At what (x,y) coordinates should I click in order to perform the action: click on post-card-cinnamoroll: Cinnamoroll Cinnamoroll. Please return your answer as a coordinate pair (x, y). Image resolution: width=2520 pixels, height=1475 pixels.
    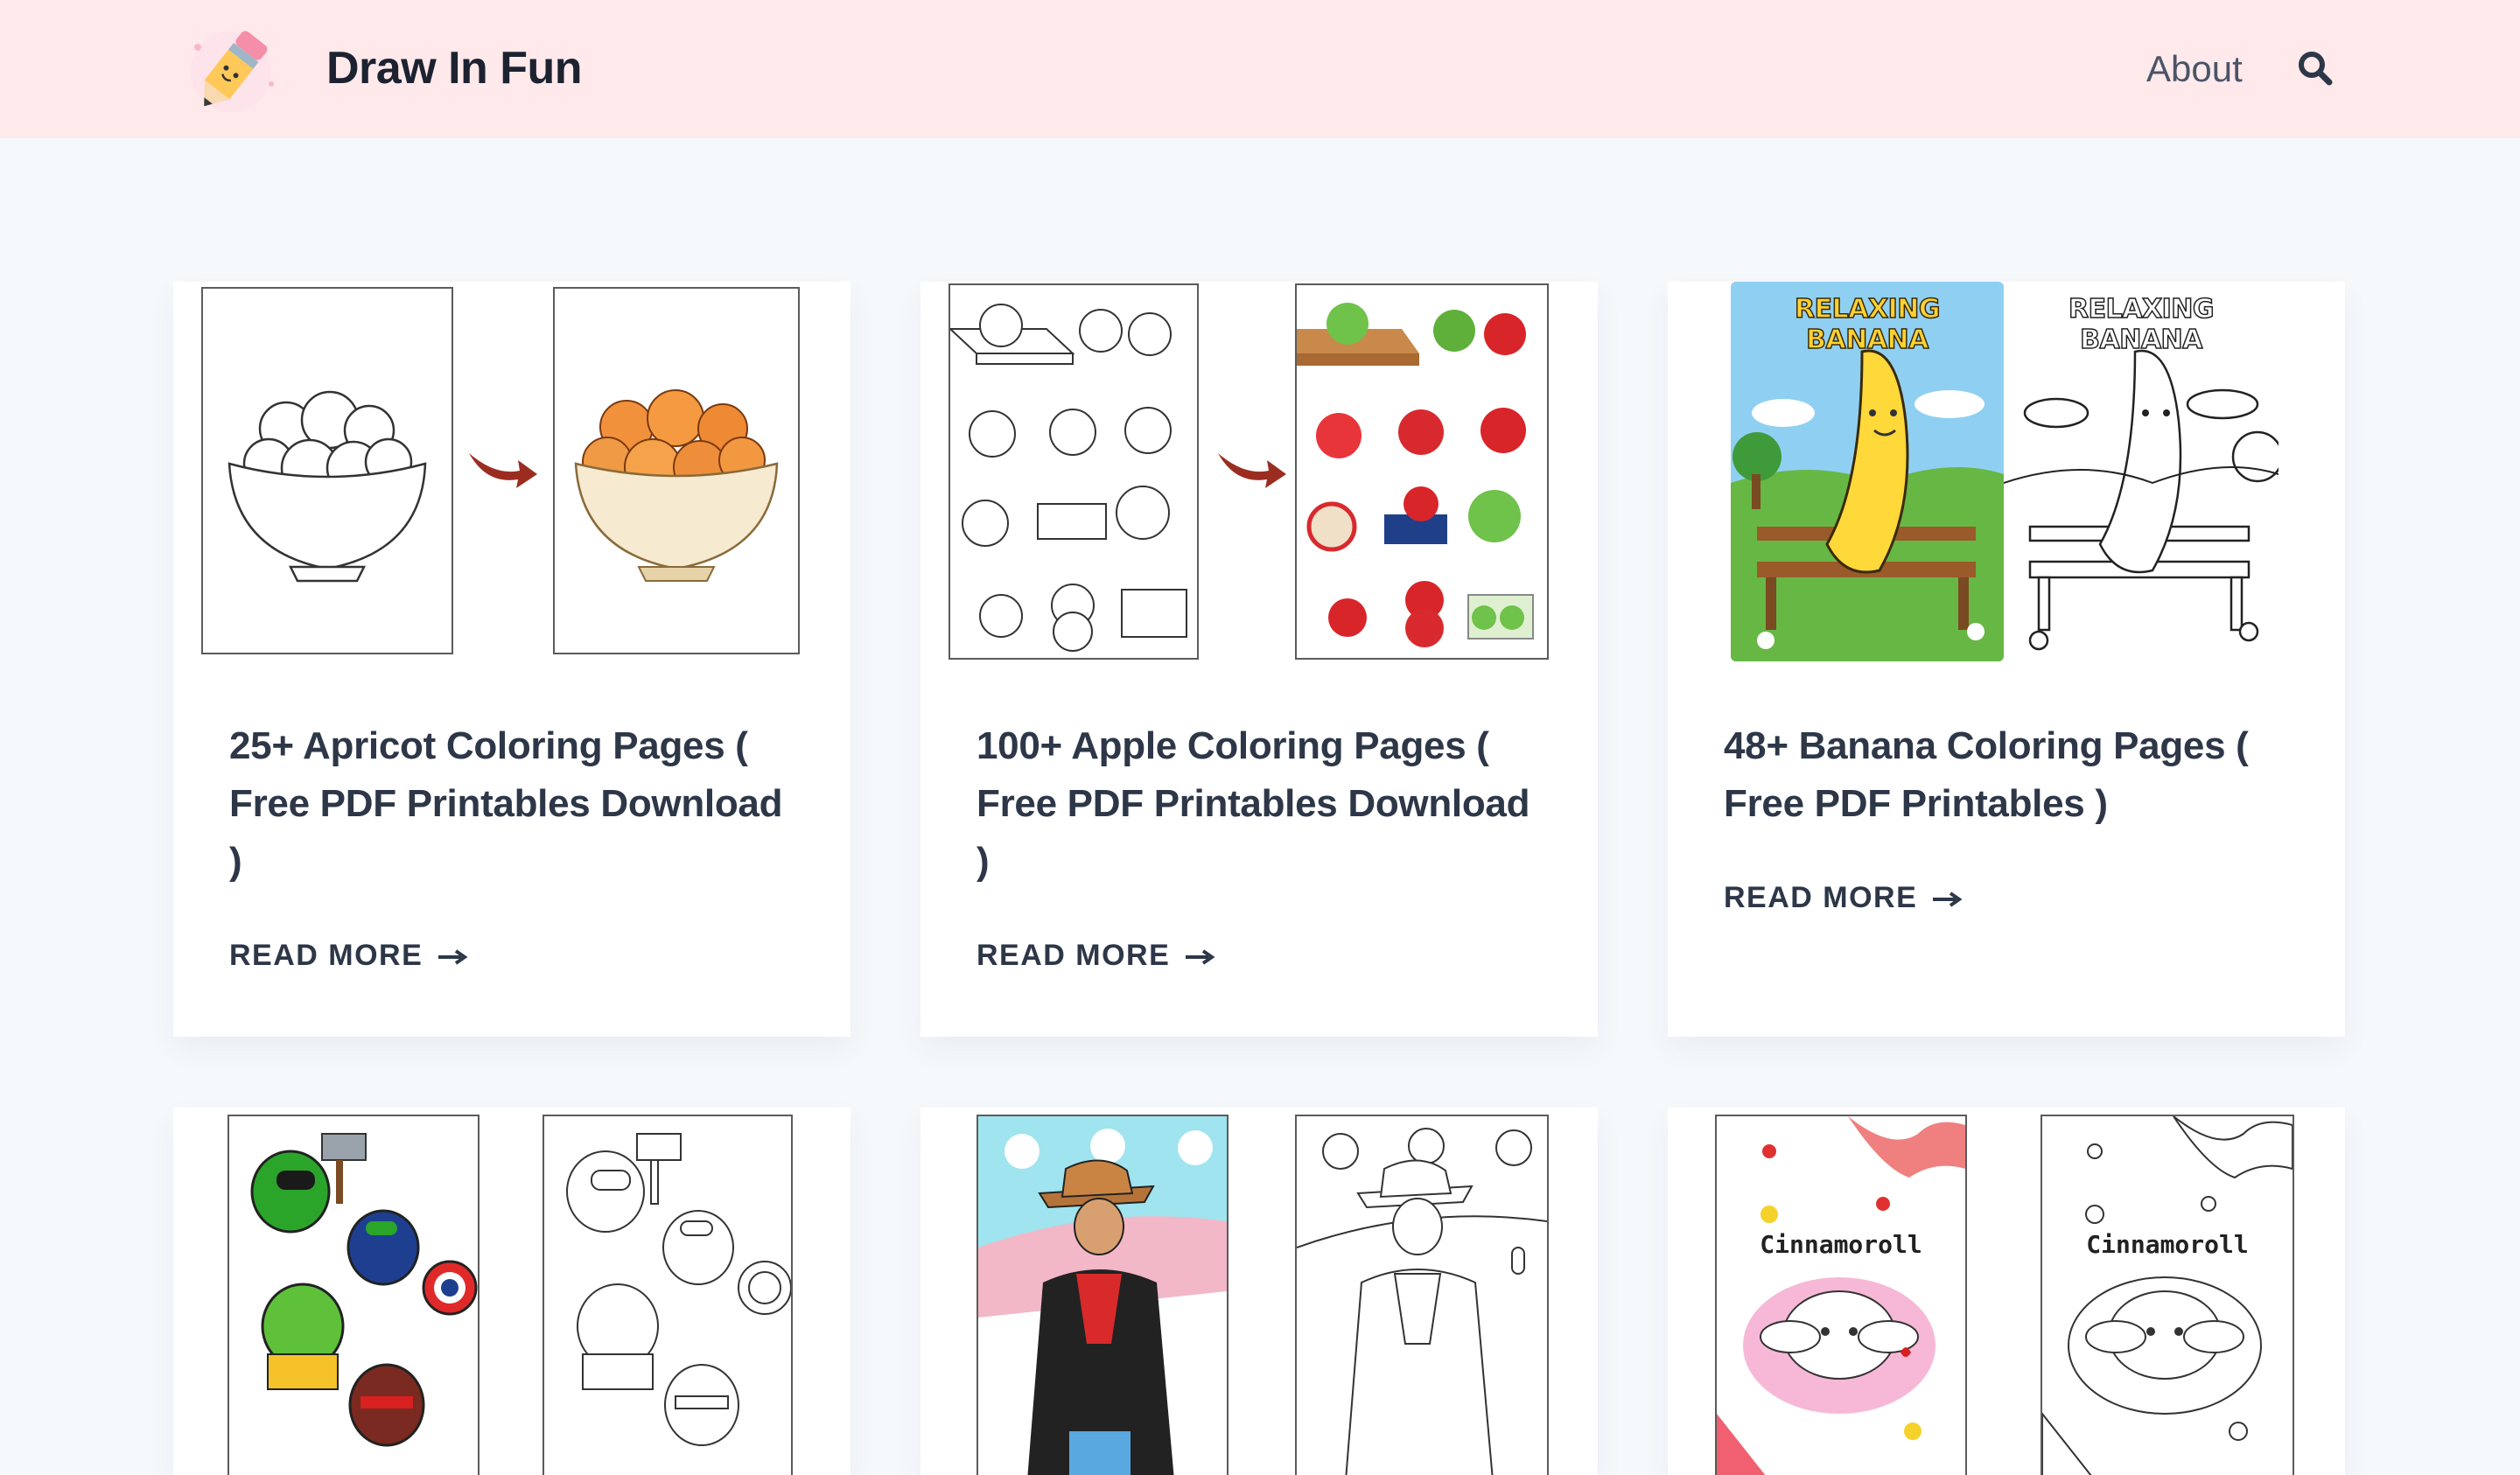
    Looking at the image, I should click on (2006, 1291).